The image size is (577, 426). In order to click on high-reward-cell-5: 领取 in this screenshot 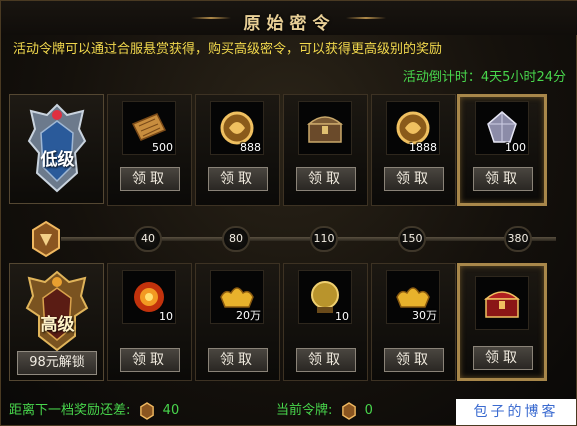, I will do `click(502, 322)`.